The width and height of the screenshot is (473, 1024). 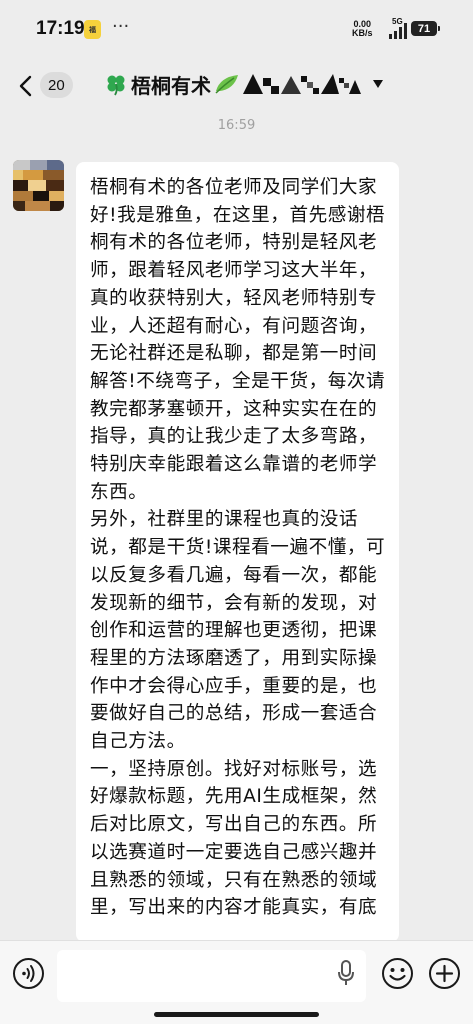 I want to click on back-icon, so click(x=26, y=86).